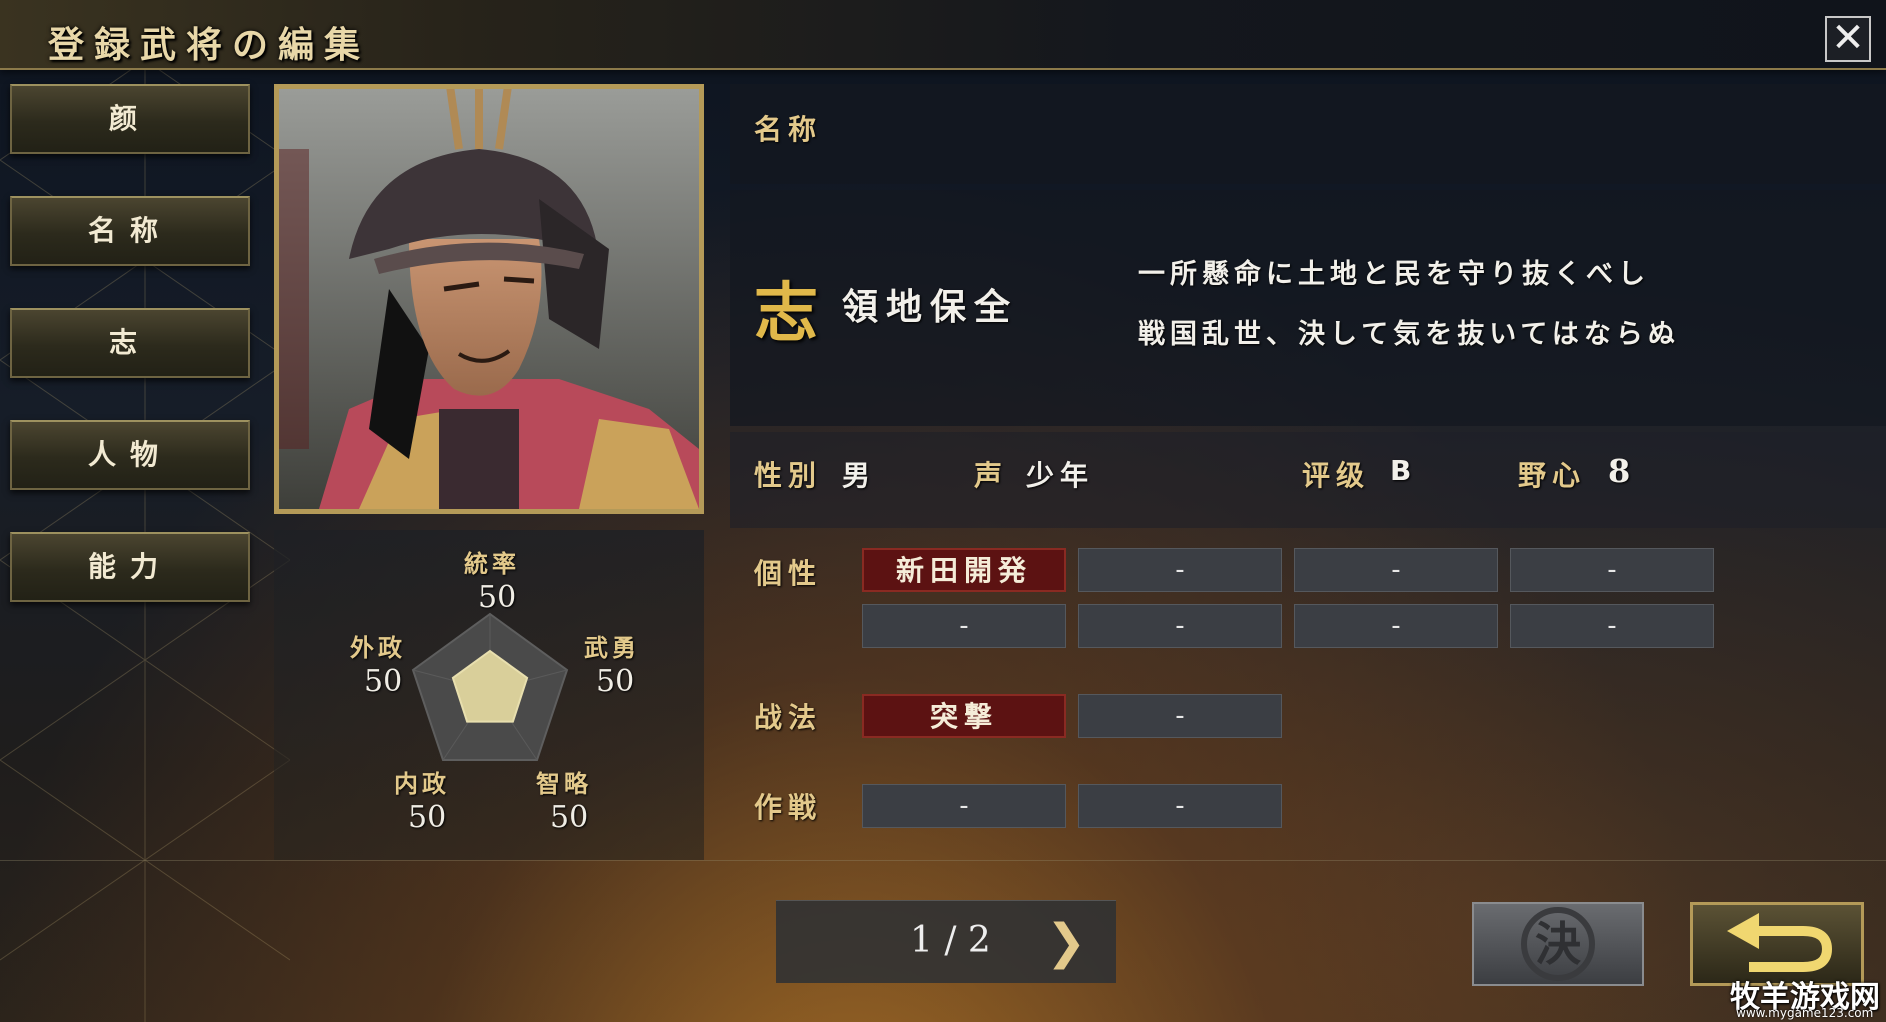 This screenshot has width=1886, height=1022. I want to click on rank-value: B, so click(1404, 470).